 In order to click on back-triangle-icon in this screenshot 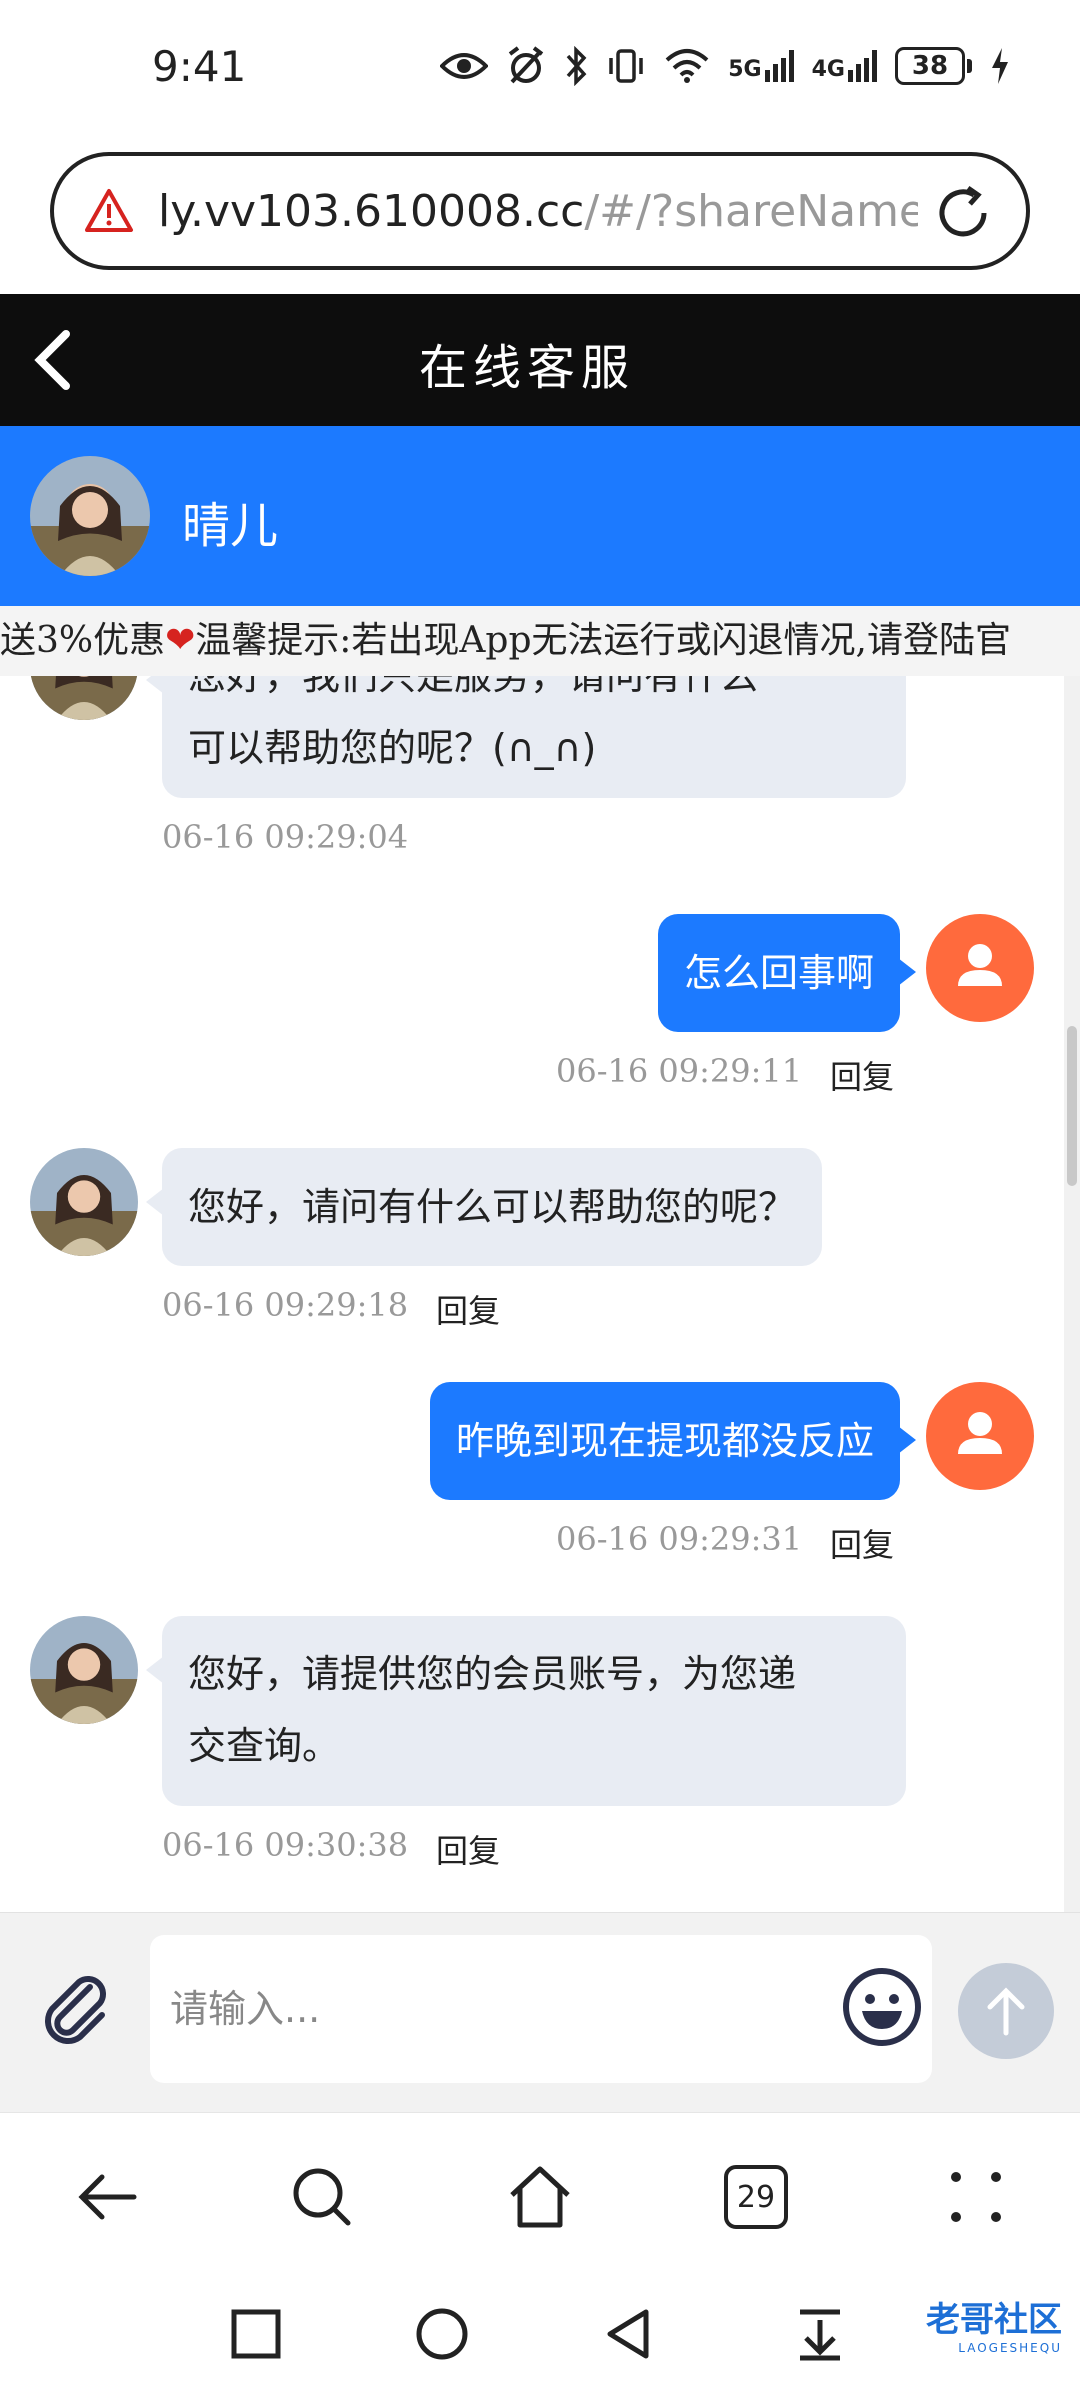, I will do `click(628, 2334)`.